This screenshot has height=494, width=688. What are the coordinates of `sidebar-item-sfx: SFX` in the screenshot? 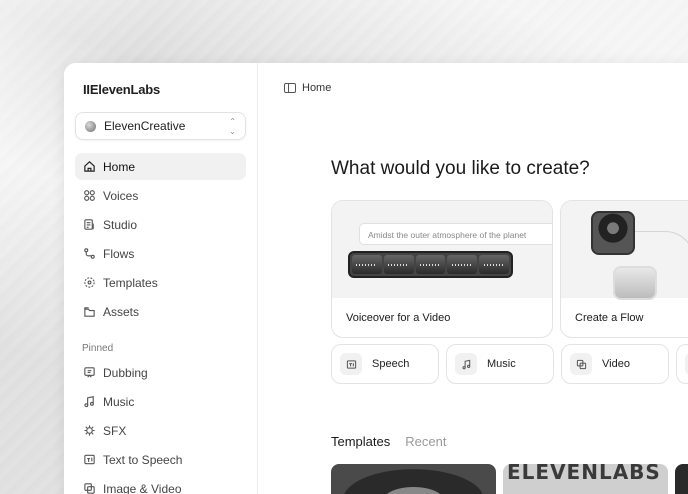 It's located at (160, 430).